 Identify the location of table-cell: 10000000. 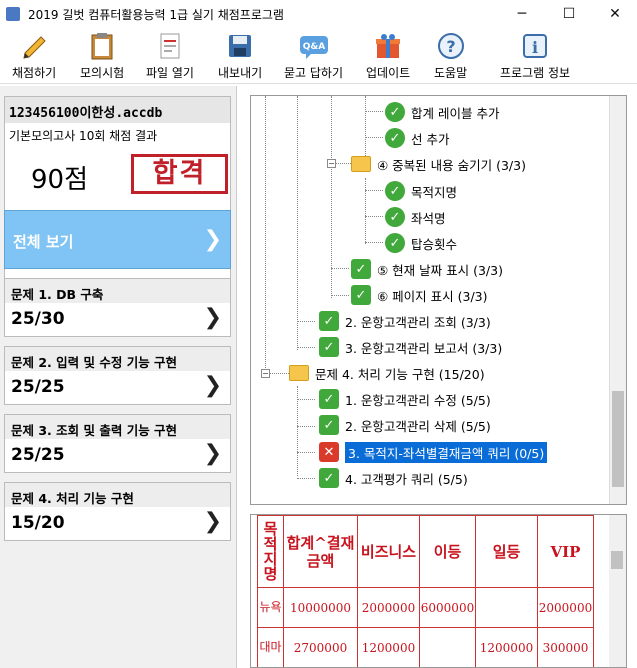
(320, 607).